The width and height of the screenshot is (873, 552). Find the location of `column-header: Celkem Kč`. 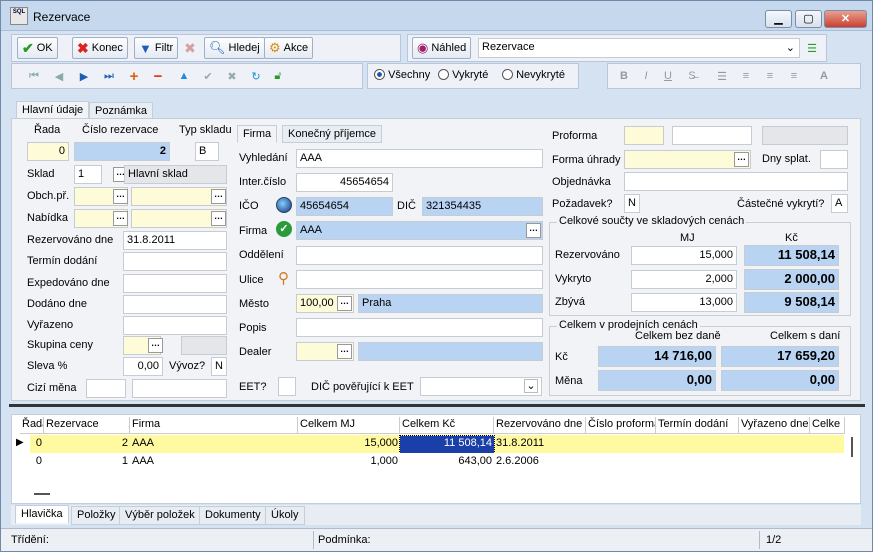

column-header: Celkem Kč is located at coordinates (447, 425).